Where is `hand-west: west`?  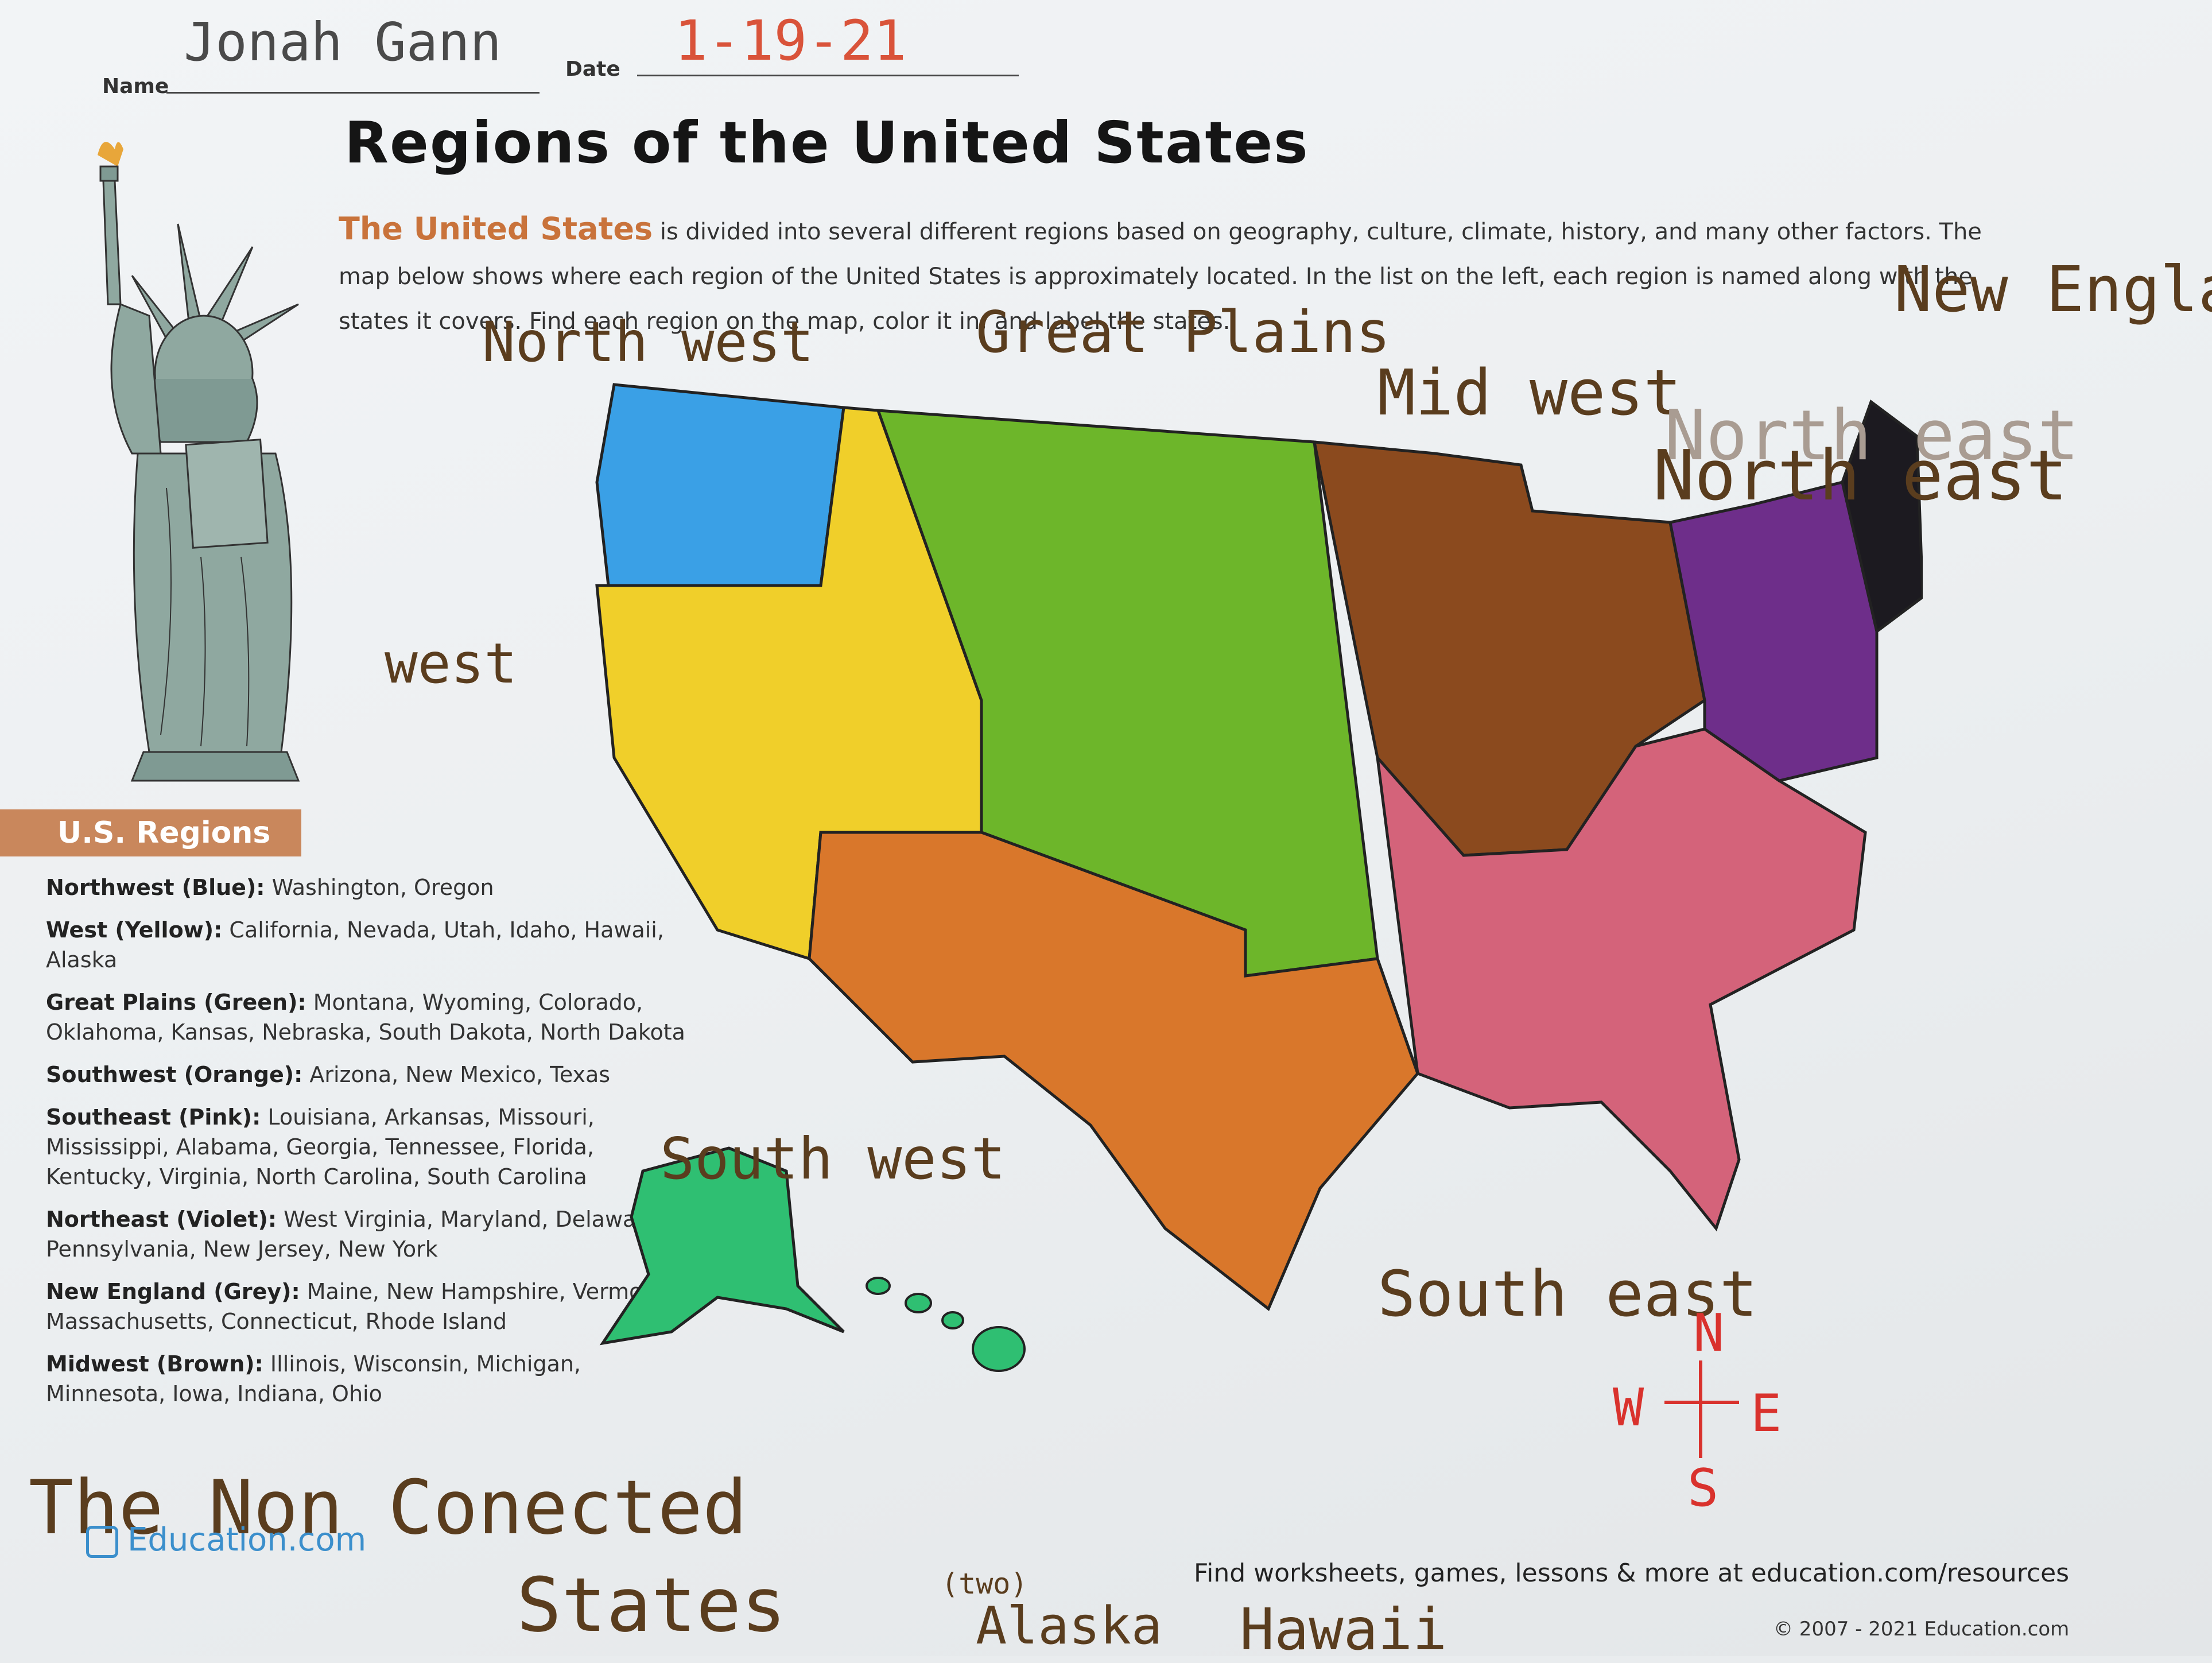 hand-west: west is located at coordinates (451, 663).